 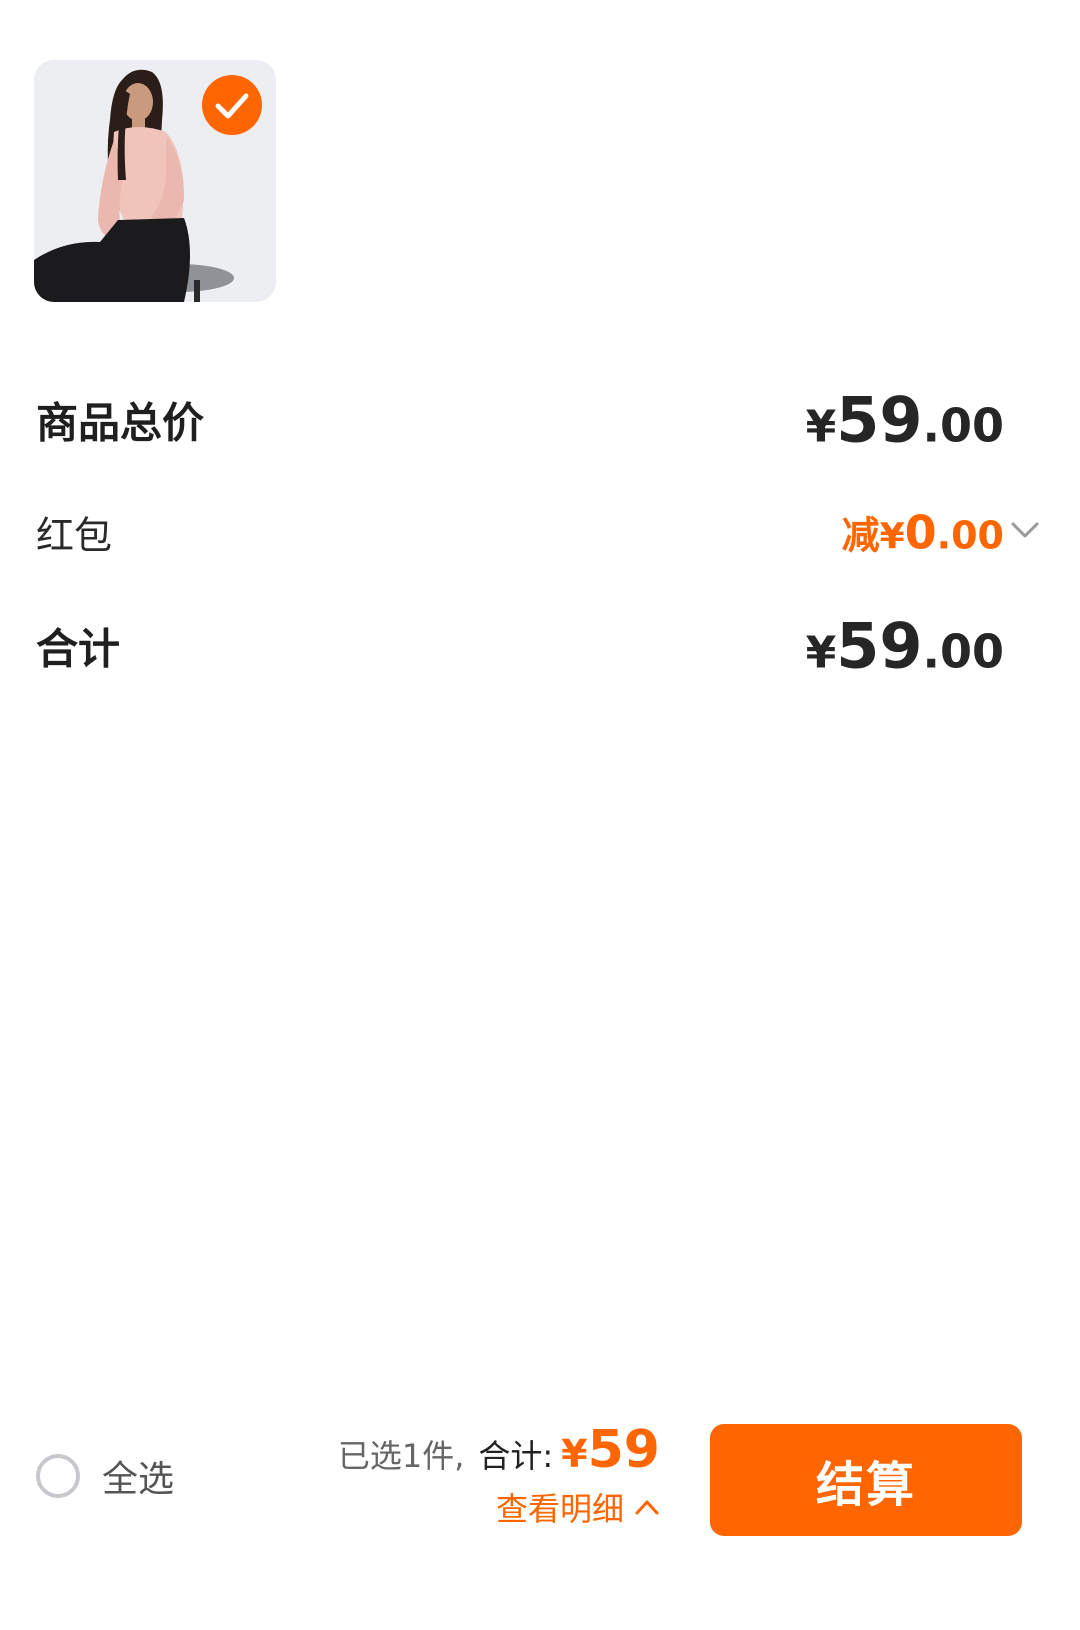 What do you see at coordinates (74, 535) in the screenshot?
I see `red-packet-label: 红包` at bounding box center [74, 535].